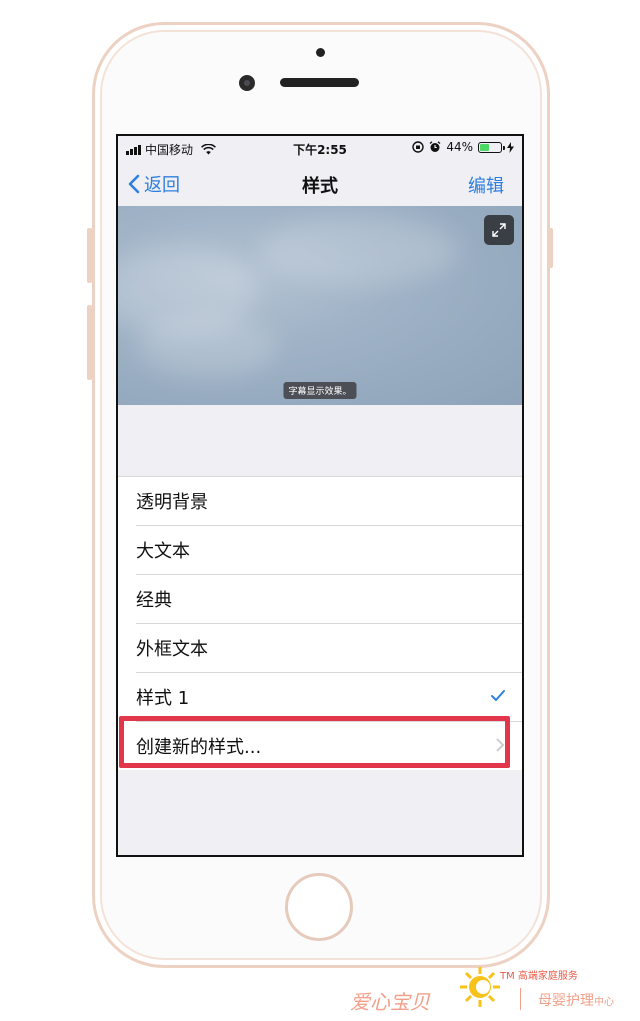 The height and width of the screenshot is (1021, 640). I want to click on style-item-style-1: 样式 1, so click(329, 697).